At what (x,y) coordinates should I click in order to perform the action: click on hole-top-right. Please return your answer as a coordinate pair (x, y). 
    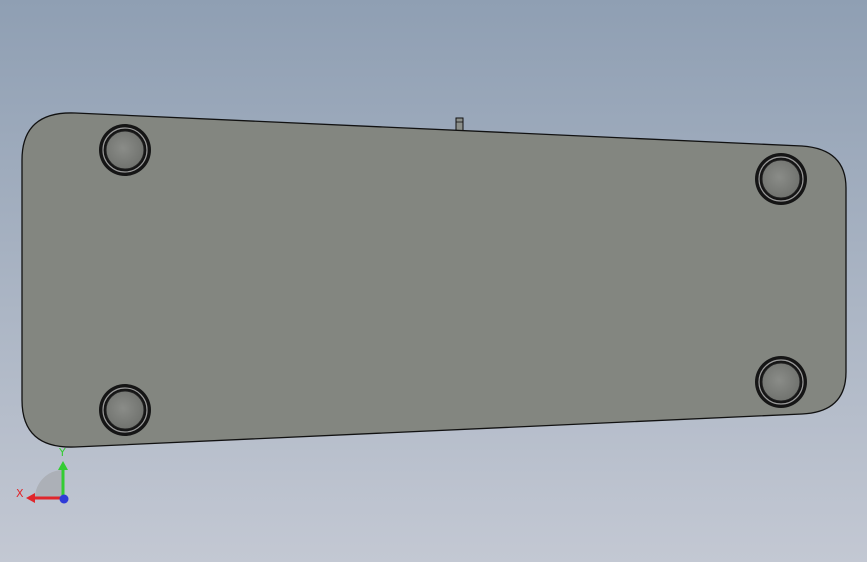
    Looking at the image, I should click on (781, 179).